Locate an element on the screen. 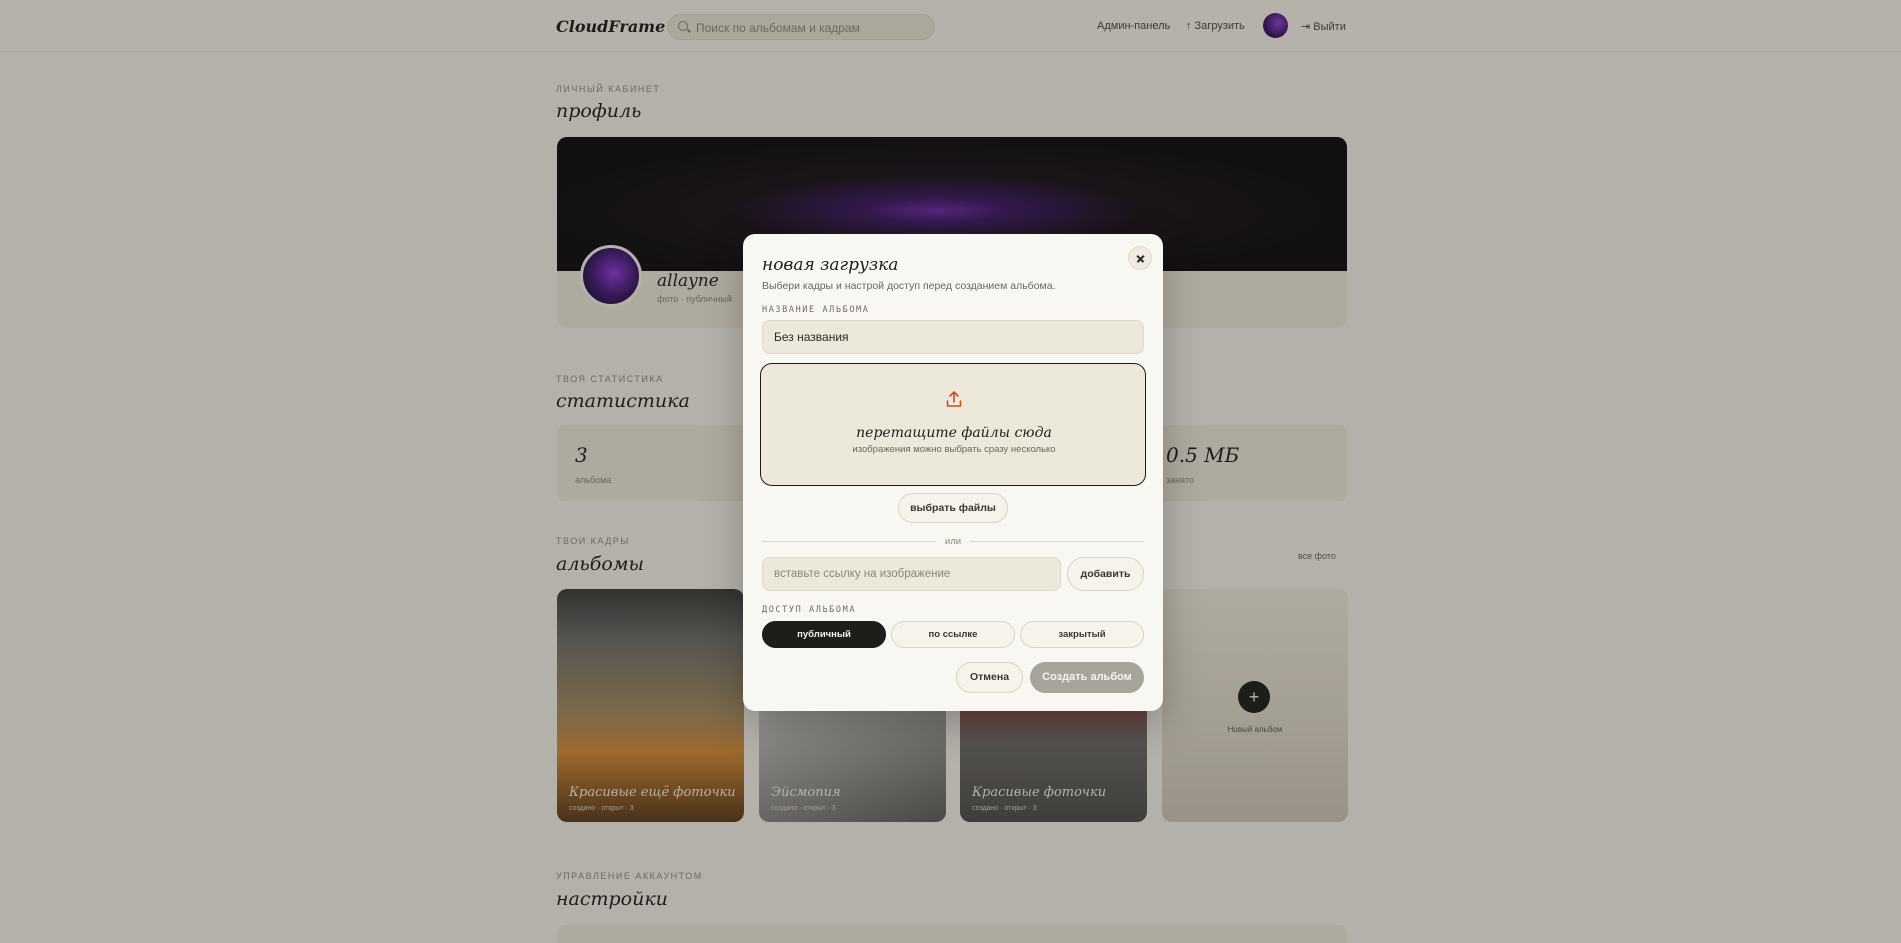  dropzone-title: перетащите файлы сюда is located at coordinates (954, 433).